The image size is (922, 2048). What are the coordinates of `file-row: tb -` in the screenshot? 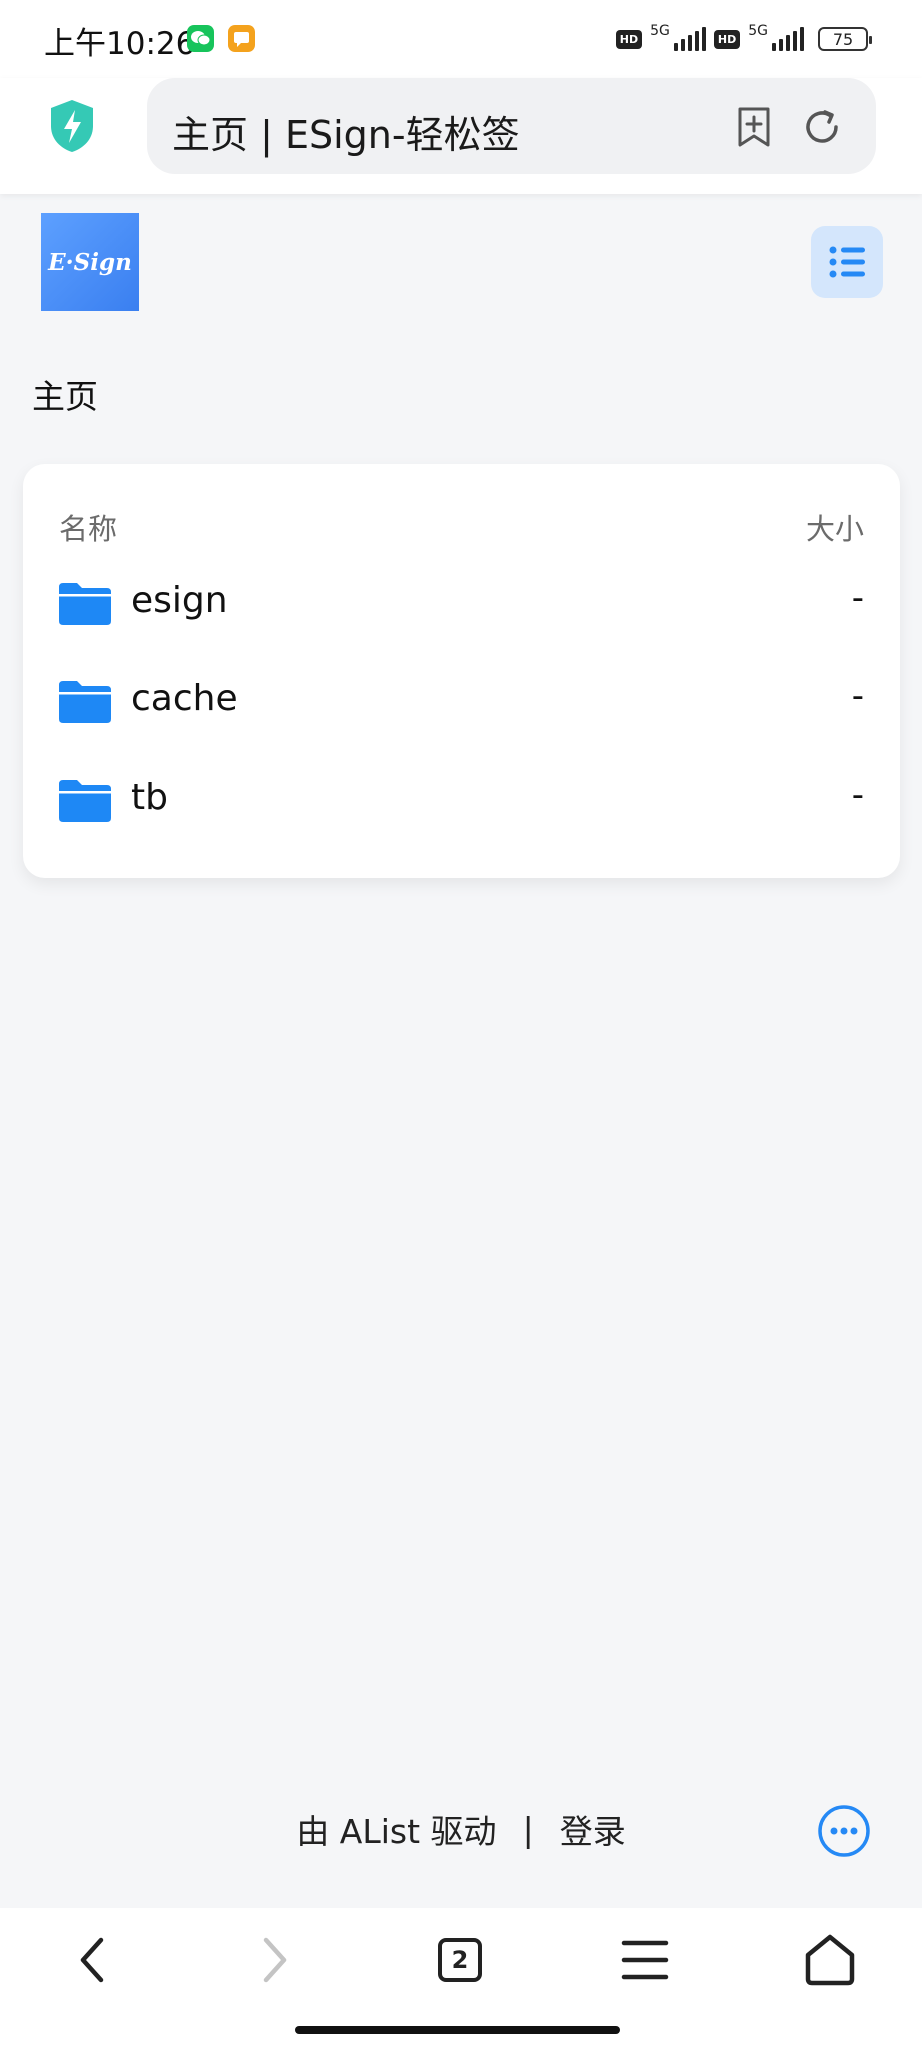 It's located at (461, 796).